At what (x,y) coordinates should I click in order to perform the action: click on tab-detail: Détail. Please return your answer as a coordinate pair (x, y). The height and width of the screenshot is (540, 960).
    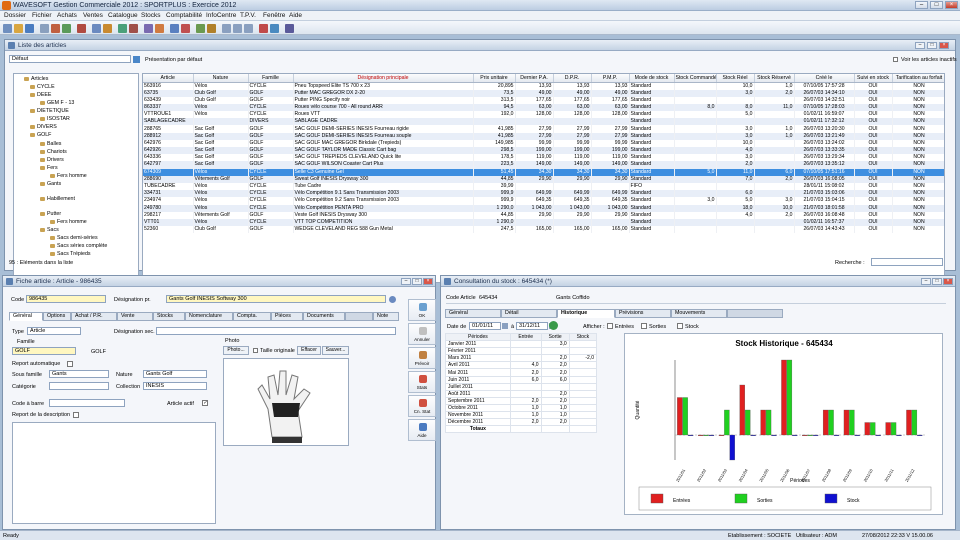
    Looking at the image, I should click on (529, 313).